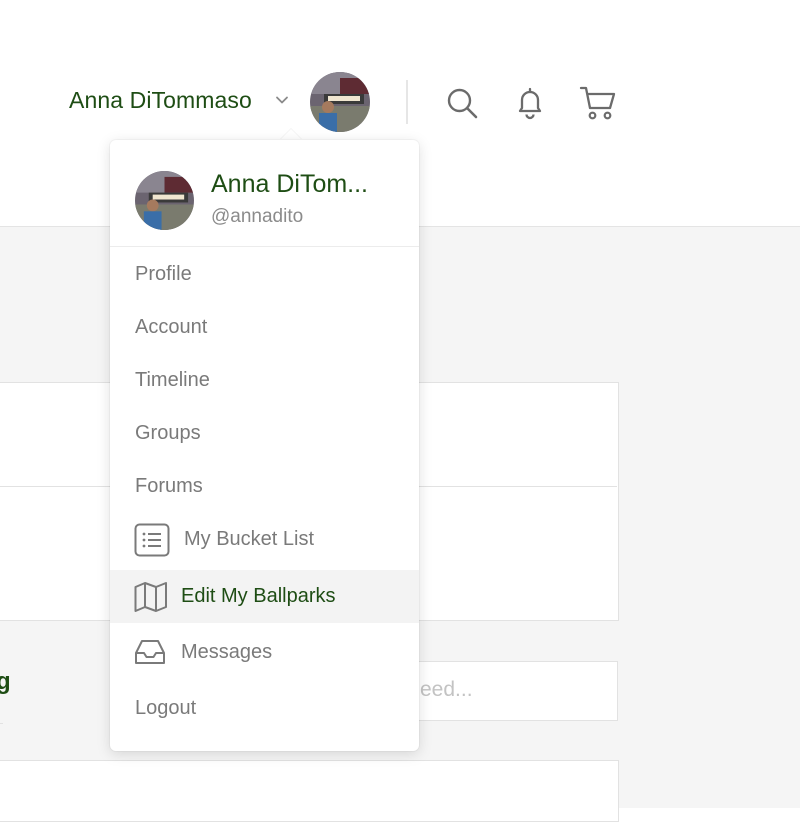 The image size is (800, 822). Describe the element at coordinates (172, 380) in the screenshot. I see `menu-item-label: Timeline` at that location.